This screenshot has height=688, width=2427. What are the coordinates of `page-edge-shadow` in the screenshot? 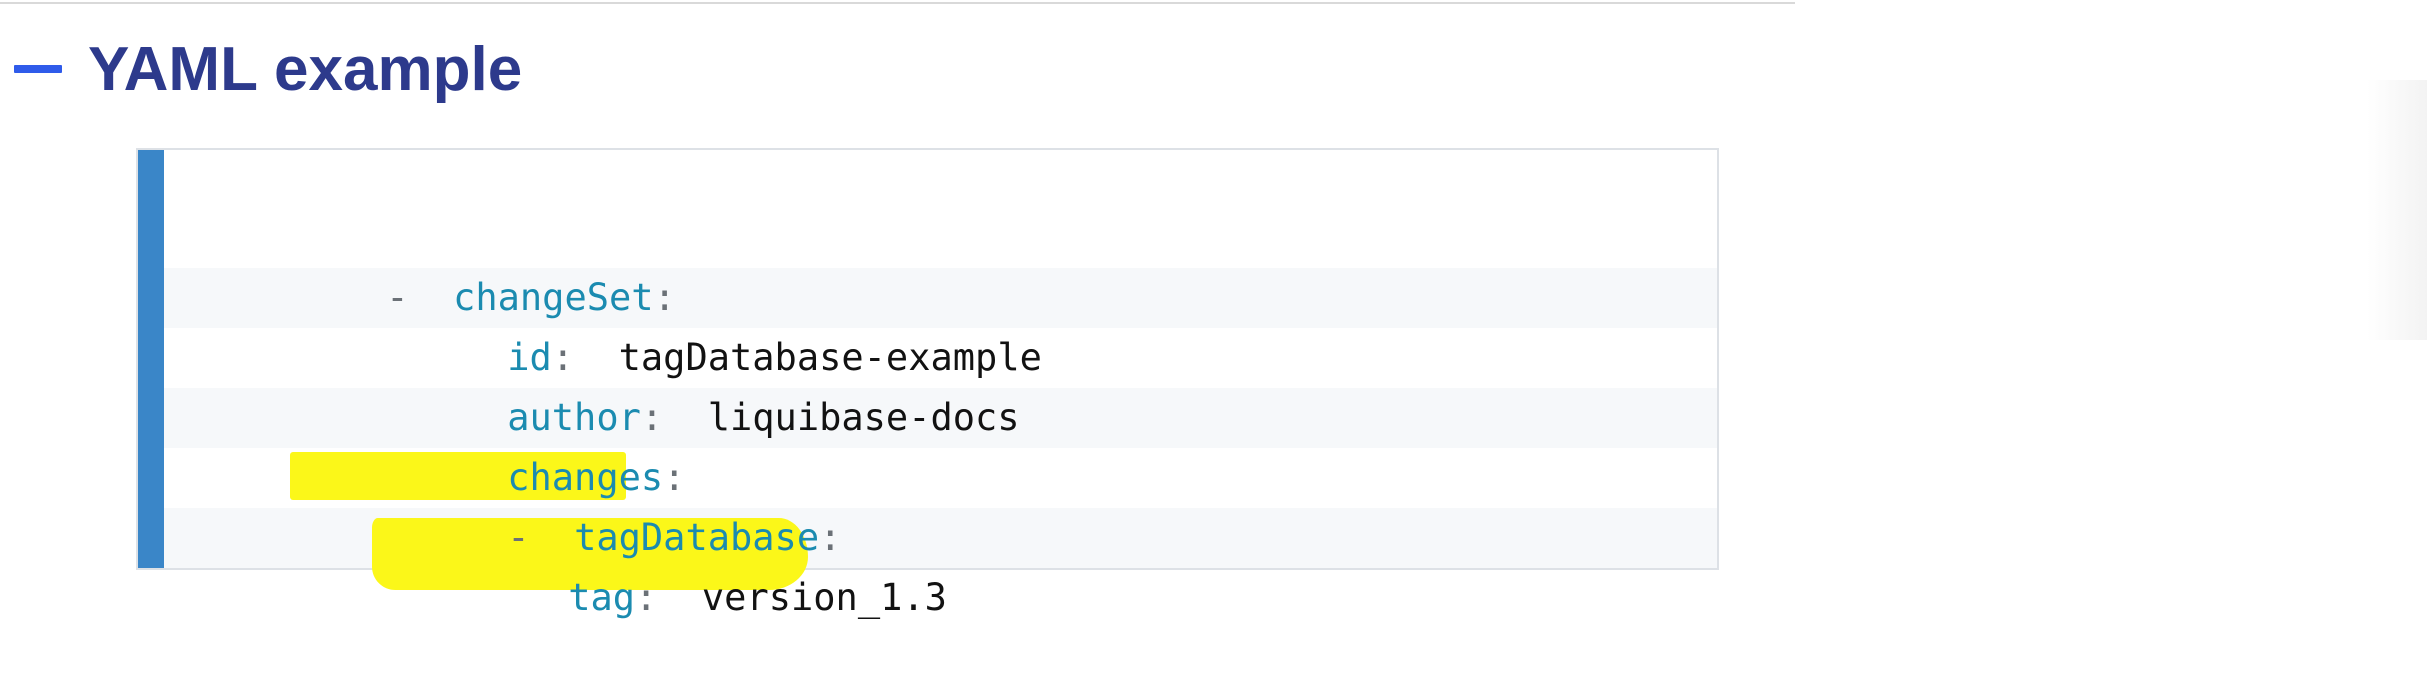 It's located at (2397, 210).